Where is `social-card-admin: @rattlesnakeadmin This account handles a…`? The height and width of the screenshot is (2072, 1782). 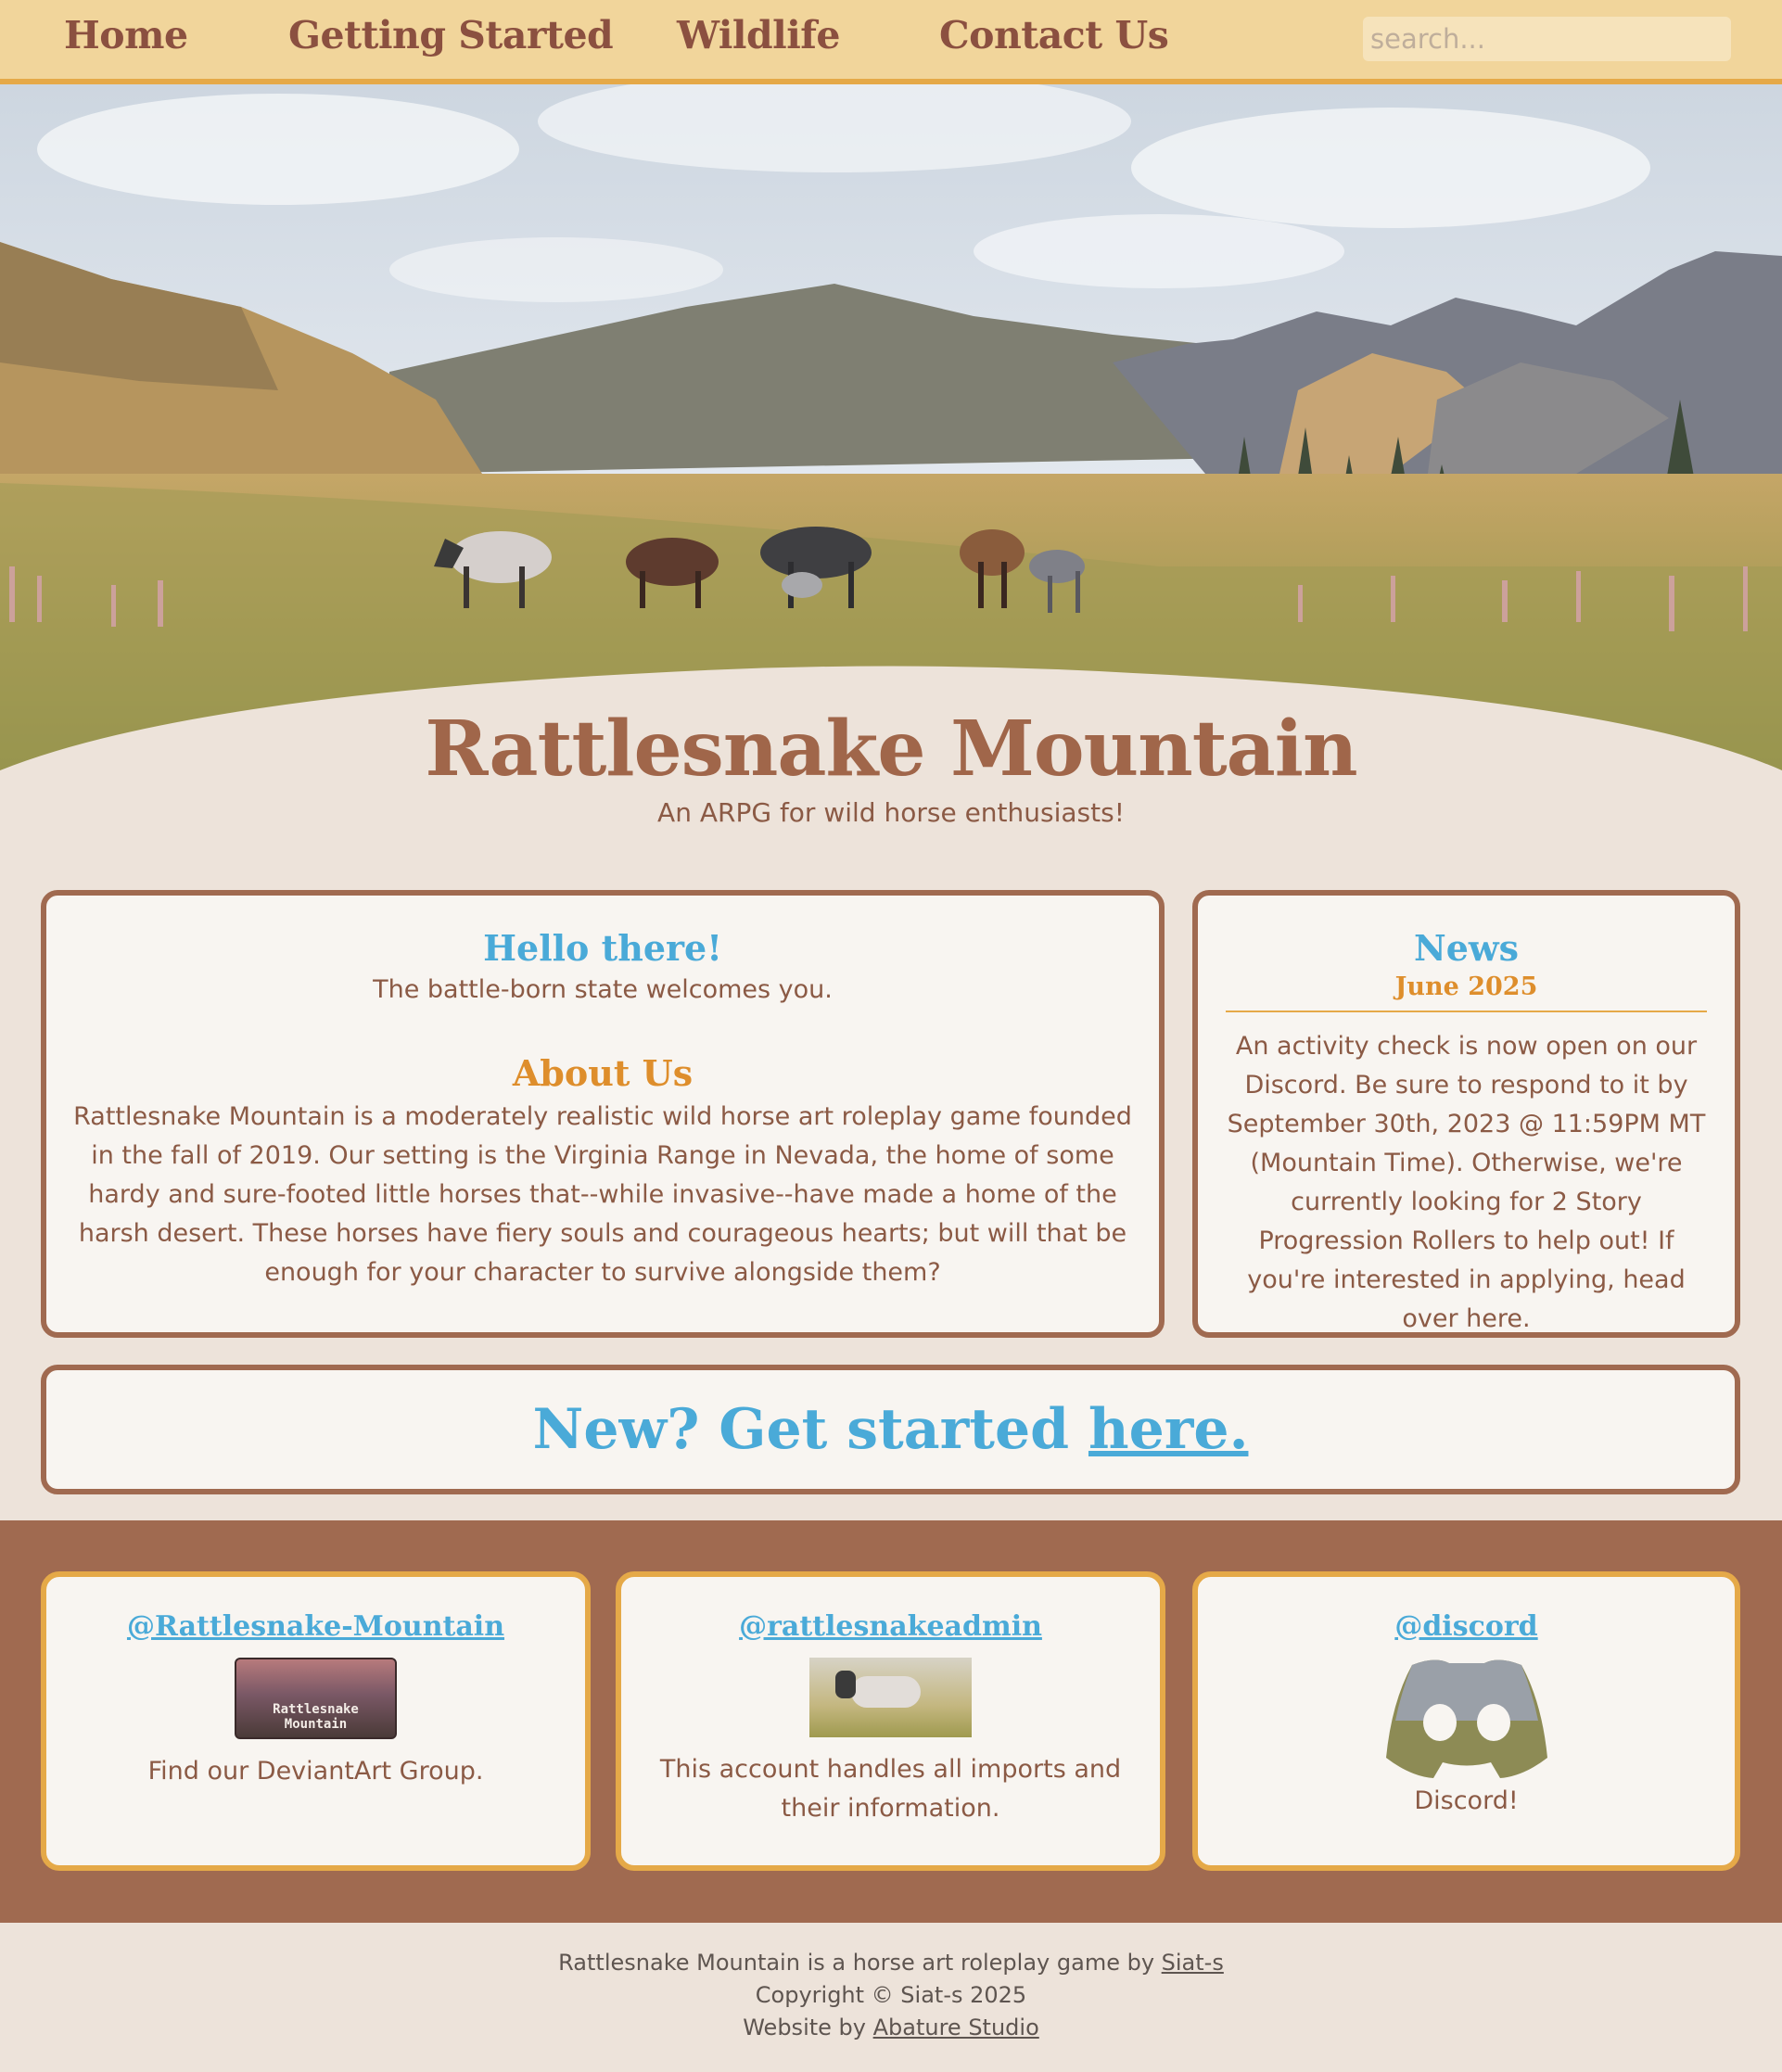 social-card-admin: @rattlesnakeadmin This account handles a… is located at coordinates (891, 1721).